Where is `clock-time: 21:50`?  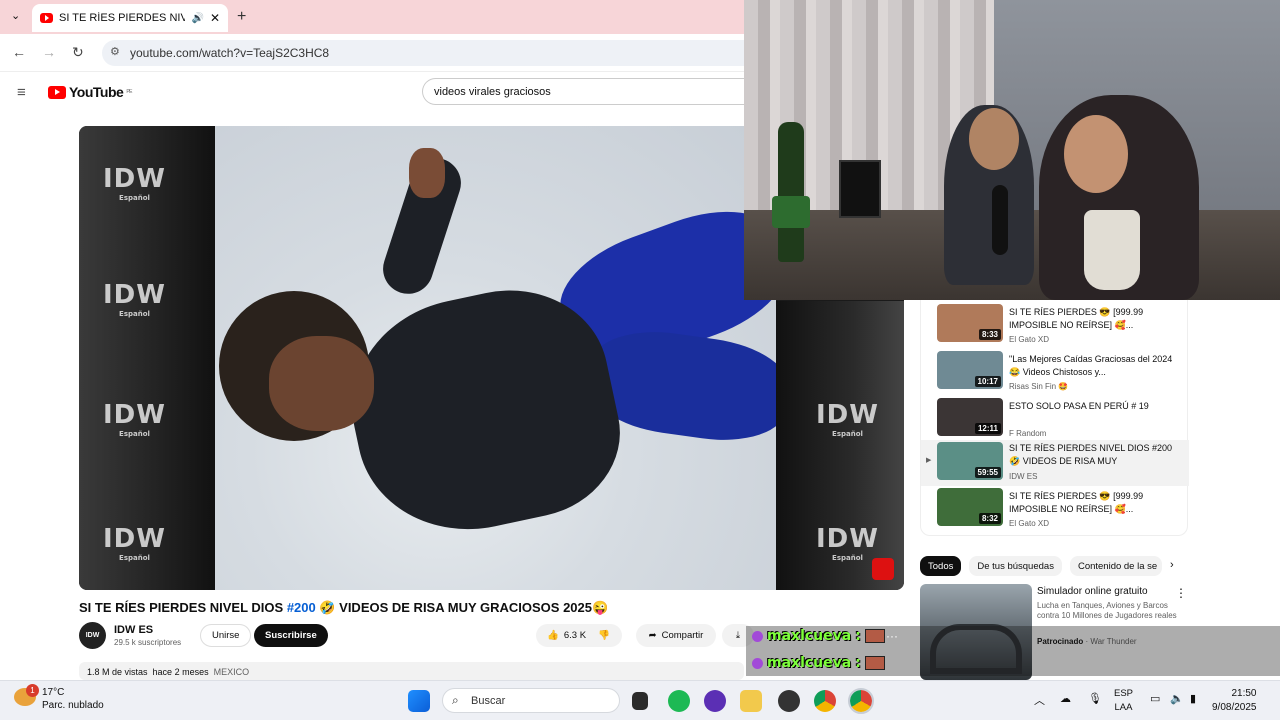 clock-time: 21:50 is located at coordinates (1244, 693).